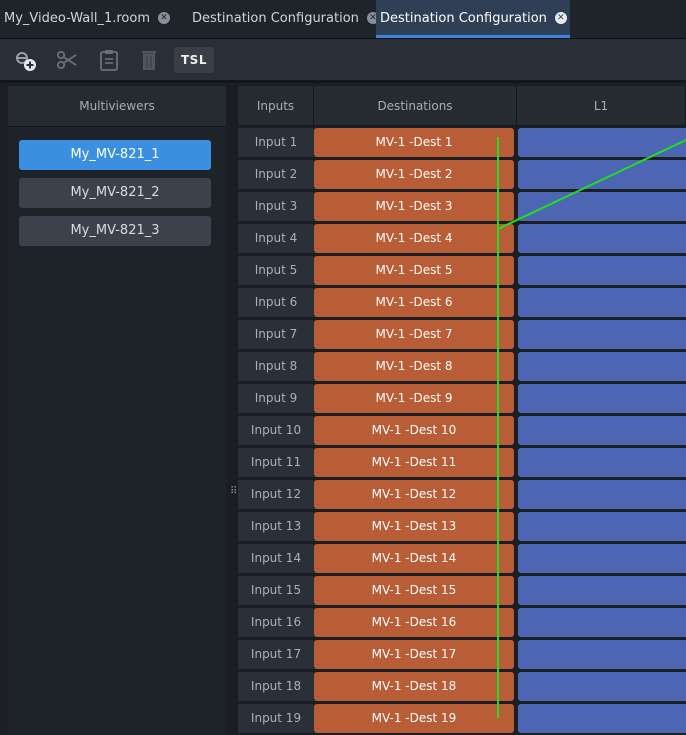  What do you see at coordinates (276, 334) in the screenshot?
I see `input-label: Input 7` at bounding box center [276, 334].